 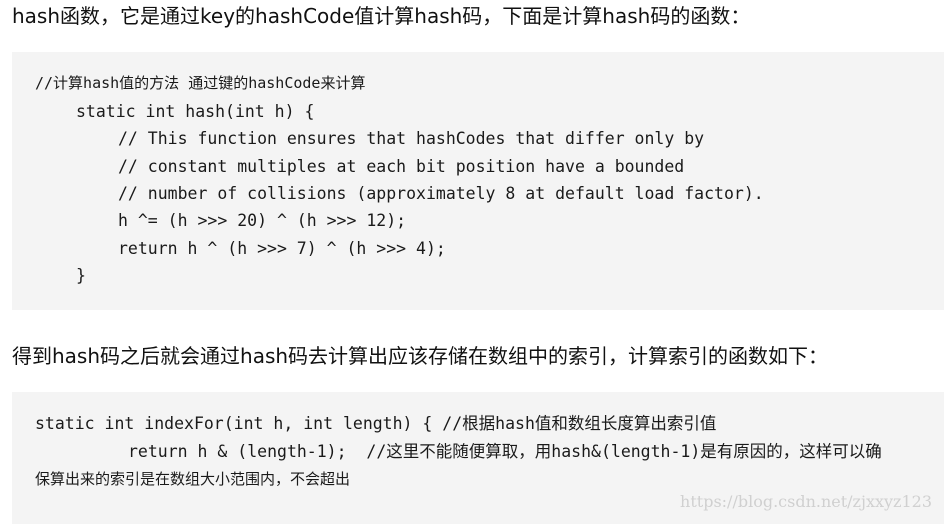 What do you see at coordinates (200, 83) in the screenshot?
I see `code-comment: //计算hash值的方法 通过键的hashCode来计算` at bounding box center [200, 83].